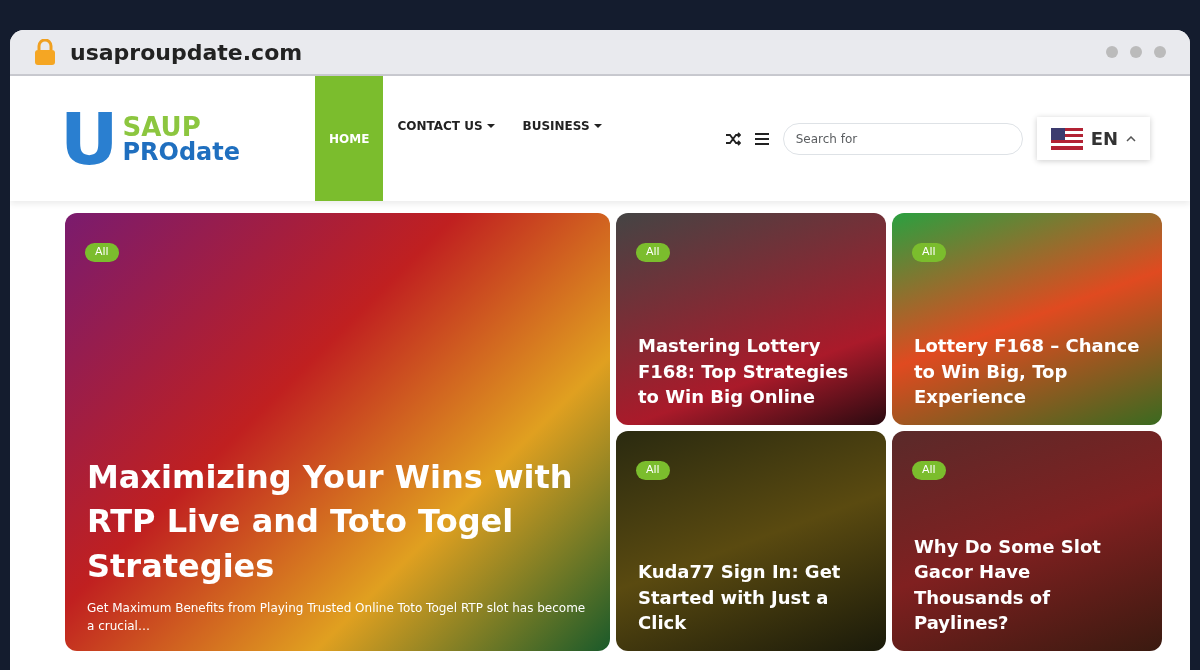  I want to click on shuffle-icon, so click(732, 138).